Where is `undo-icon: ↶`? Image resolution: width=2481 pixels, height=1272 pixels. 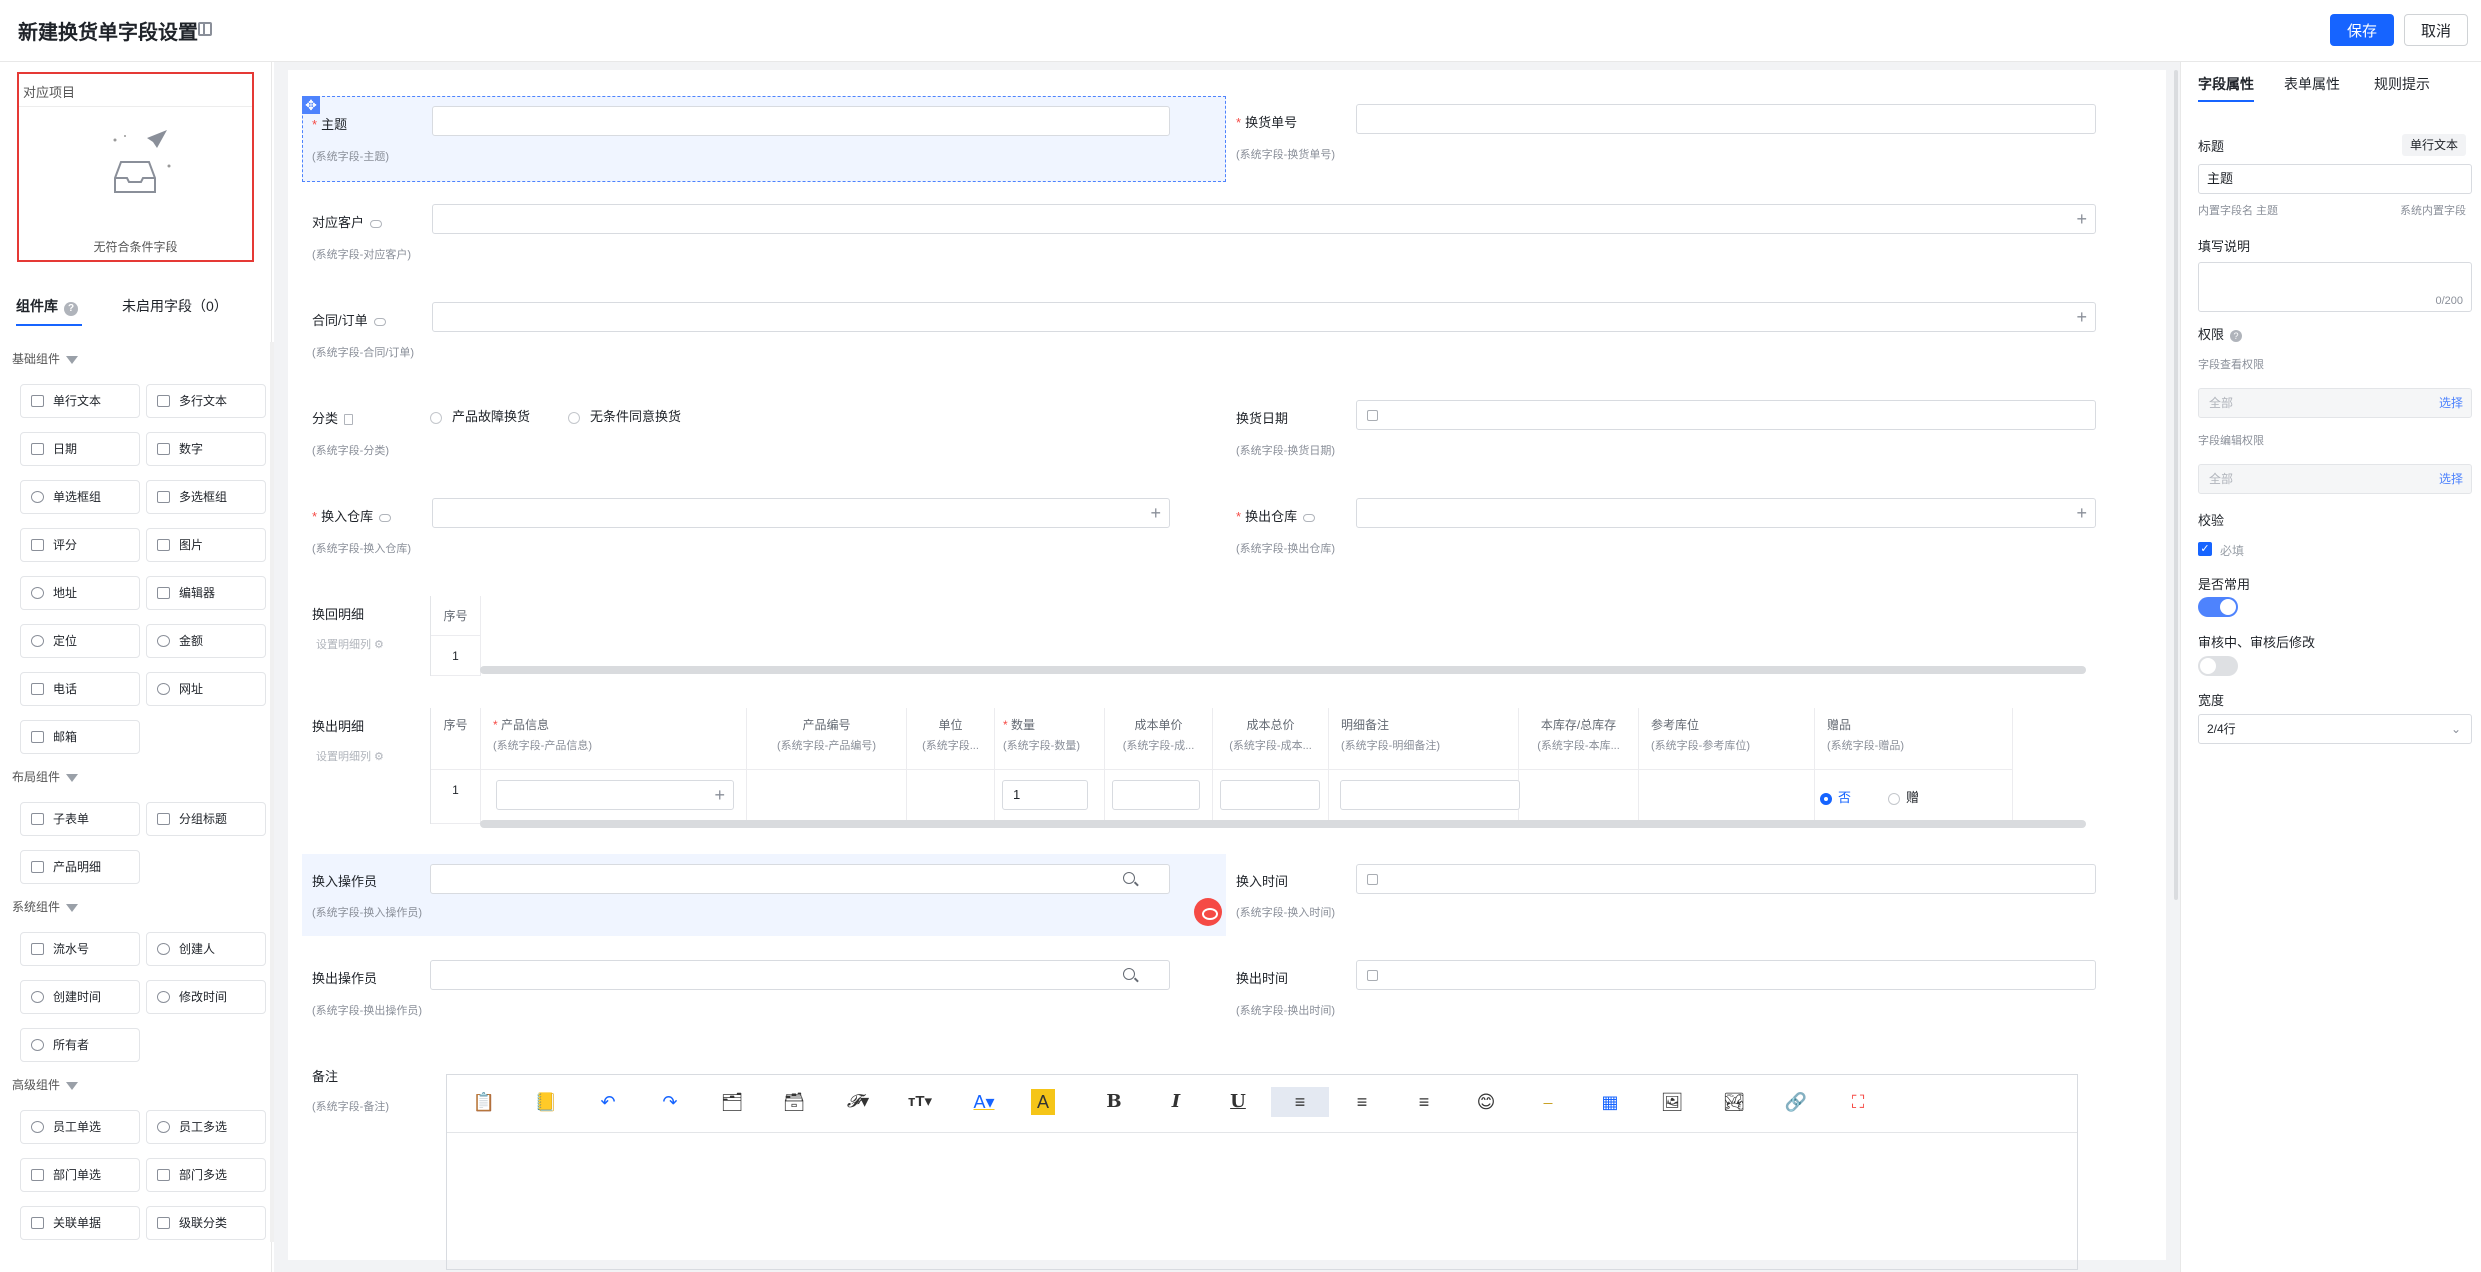
undo-icon: ↶ is located at coordinates (608, 1102).